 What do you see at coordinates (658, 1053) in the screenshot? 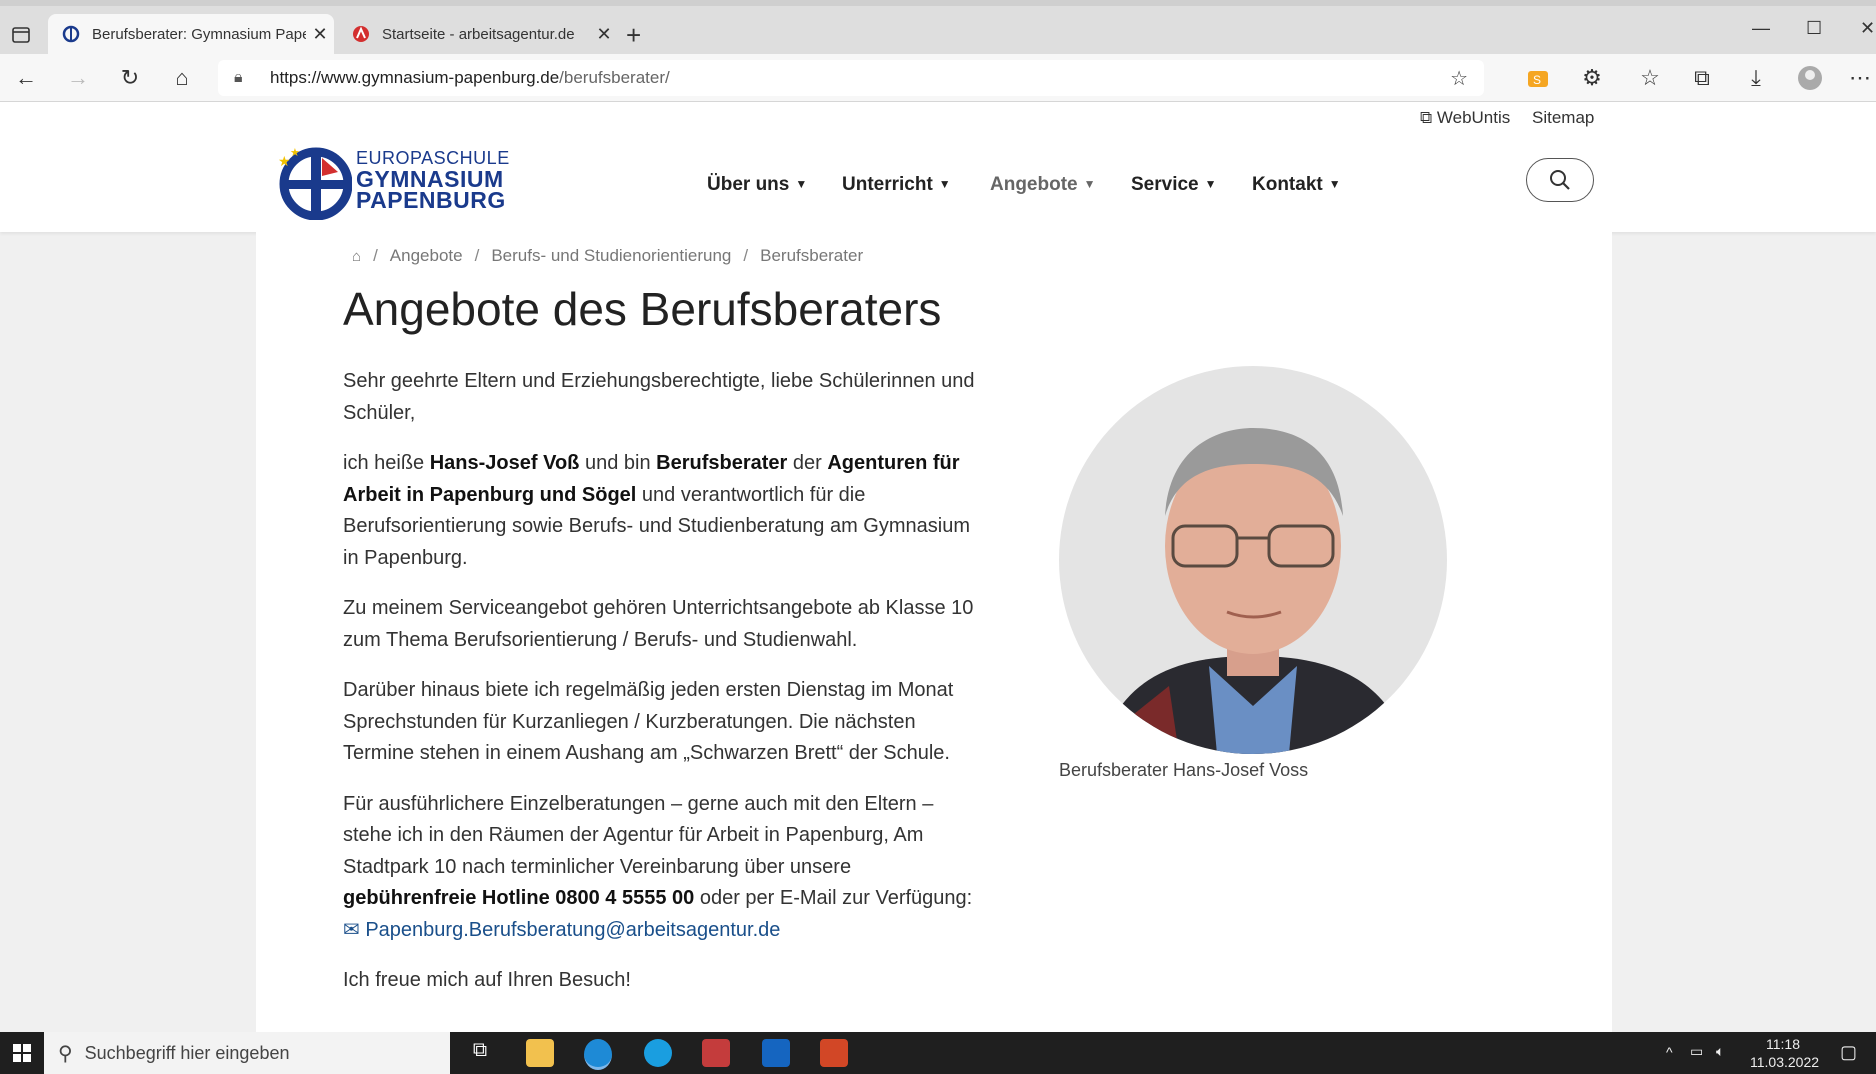
I see `skype-icon` at bounding box center [658, 1053].